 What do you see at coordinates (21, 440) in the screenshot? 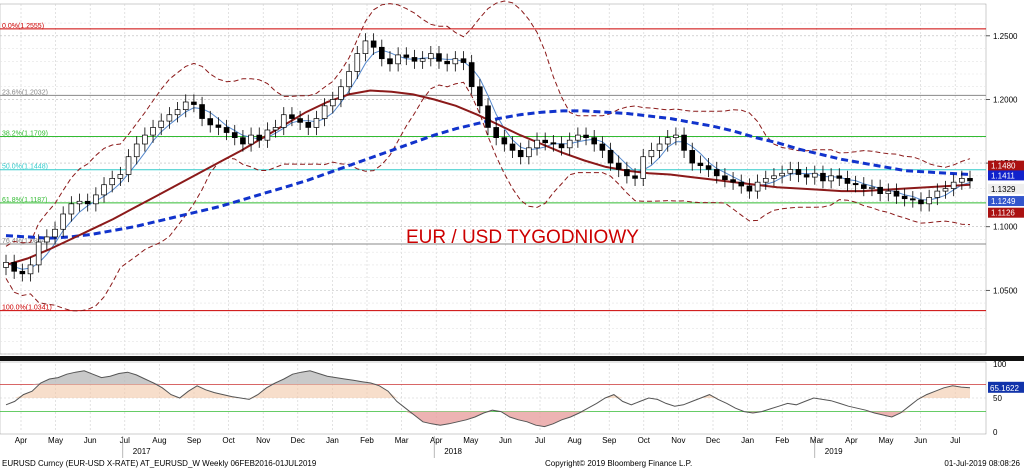
I see `month-label: Apr` at bounding box center [21, 440].